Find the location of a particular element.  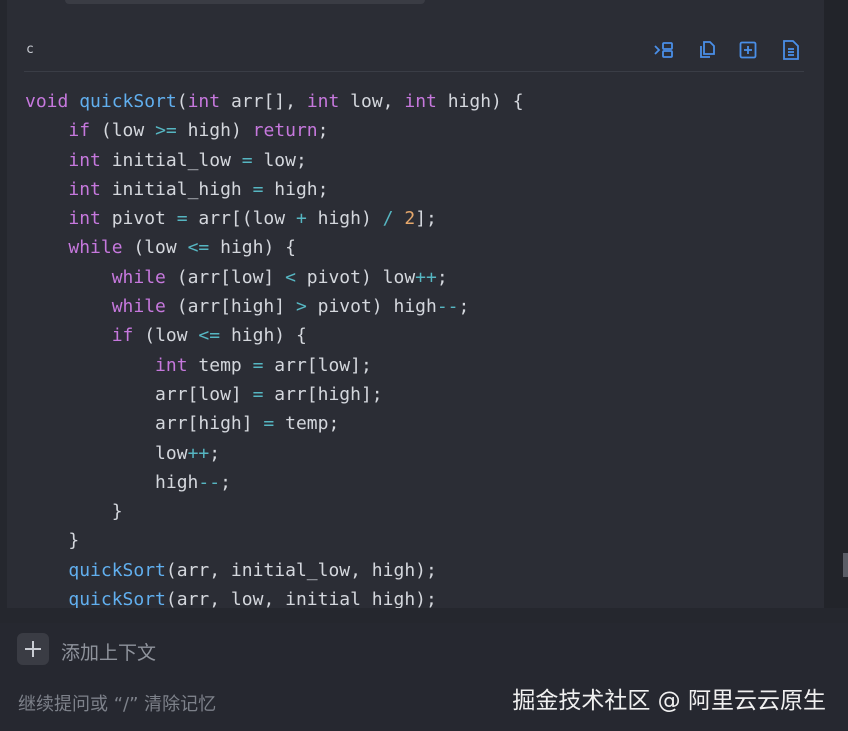

add-context-button is located at coordinates (33, 649).